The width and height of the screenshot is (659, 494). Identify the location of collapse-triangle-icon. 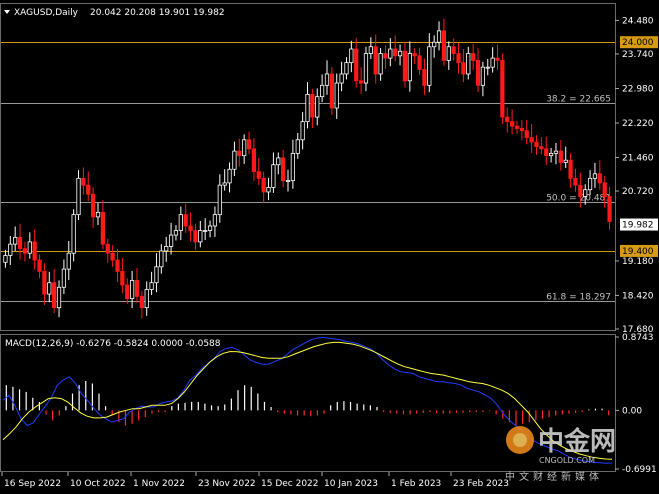
(7, 12).